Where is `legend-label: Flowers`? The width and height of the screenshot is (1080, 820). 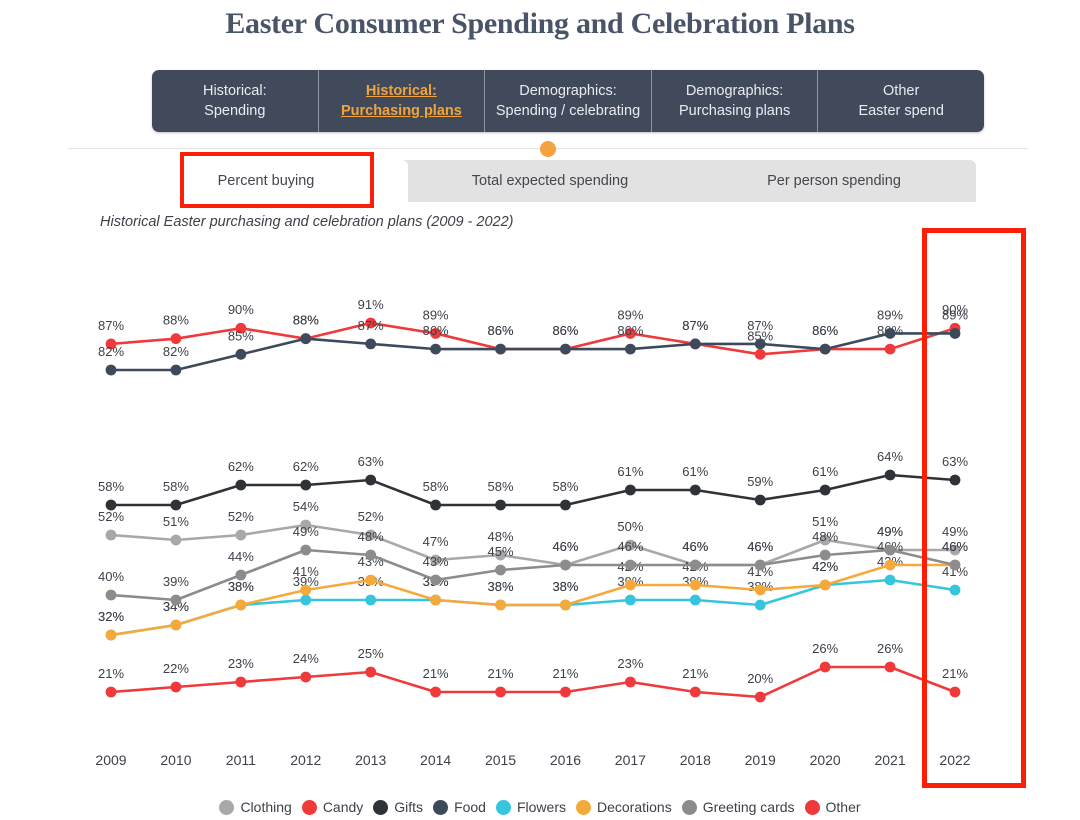 legend-label: Flowers is located at coordinates (541, 807).